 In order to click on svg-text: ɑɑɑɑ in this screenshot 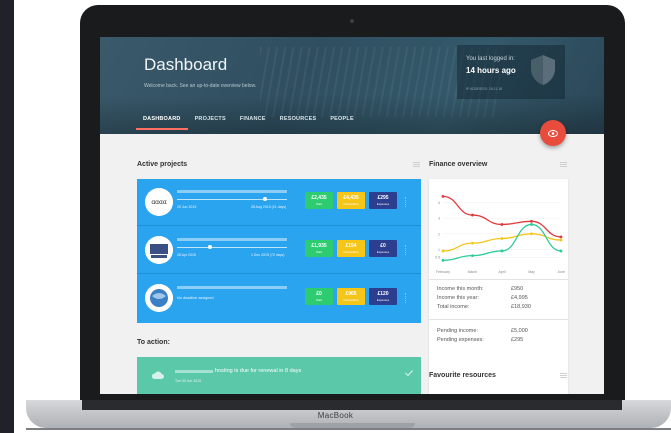, I will do `click(159, 202)`.